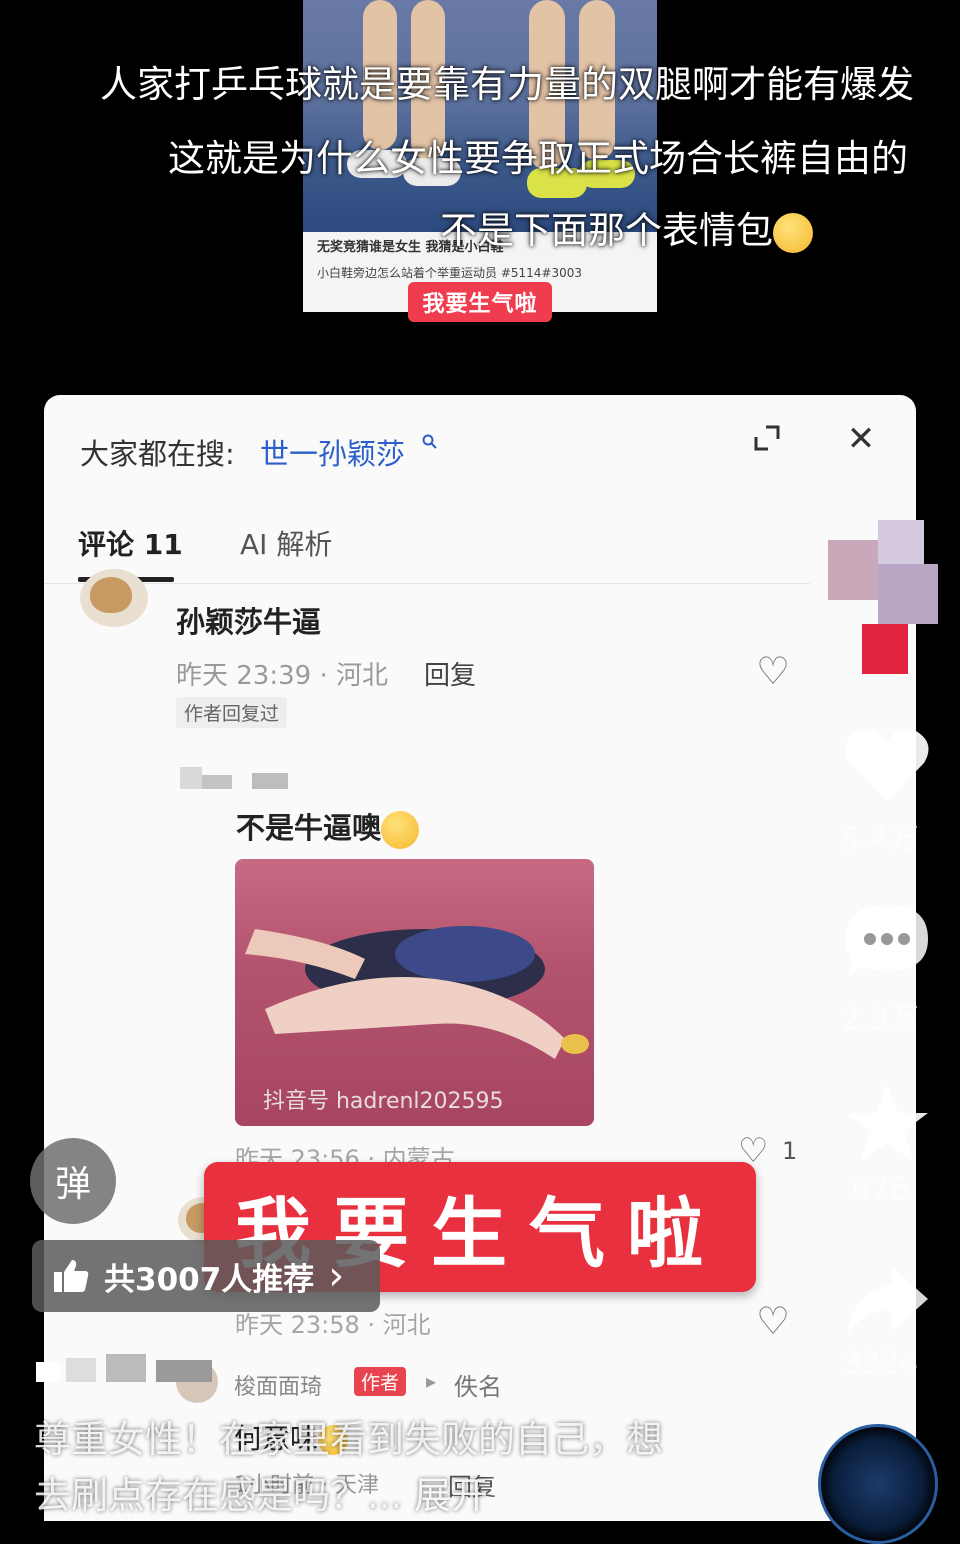 This screenshot has width=960, height=1544. I want to click on danmu-toggle-button: 弹, so click(73, 1181).